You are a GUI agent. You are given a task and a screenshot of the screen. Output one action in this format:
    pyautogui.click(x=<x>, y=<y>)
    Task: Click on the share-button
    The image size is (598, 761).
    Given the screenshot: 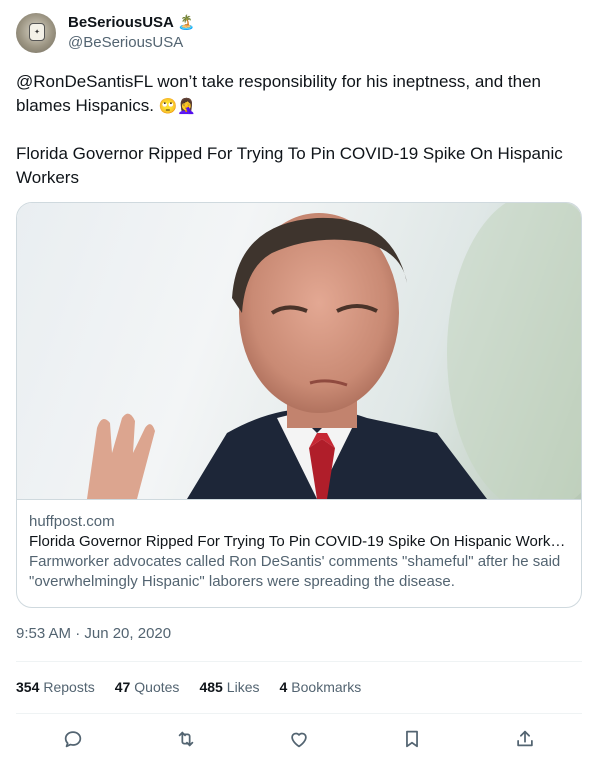 What is the action you would take?
    pyautogui.click(x=525, y=739)
    